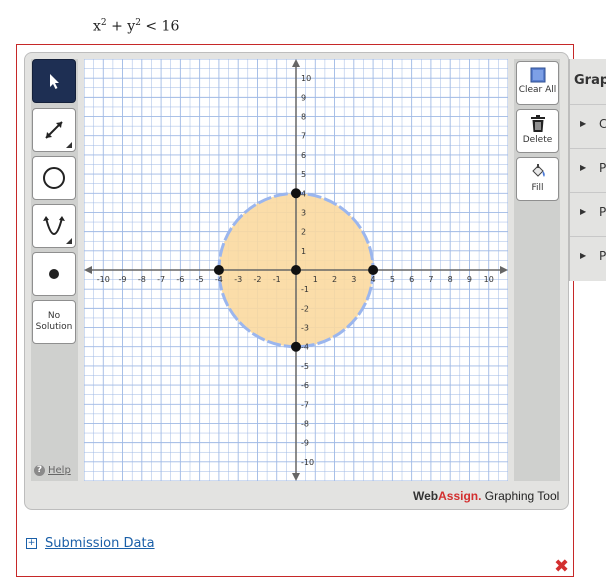 The width and height of the screenshot is (606, 585). Describe the element at coordinates (588, 258) in the screenshot. I see `side-panel-item-4: ▶ P` at that location.